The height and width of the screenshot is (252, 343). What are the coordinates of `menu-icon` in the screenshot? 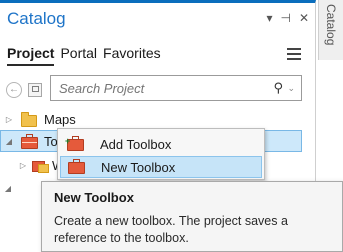 It's located at (294, 55).